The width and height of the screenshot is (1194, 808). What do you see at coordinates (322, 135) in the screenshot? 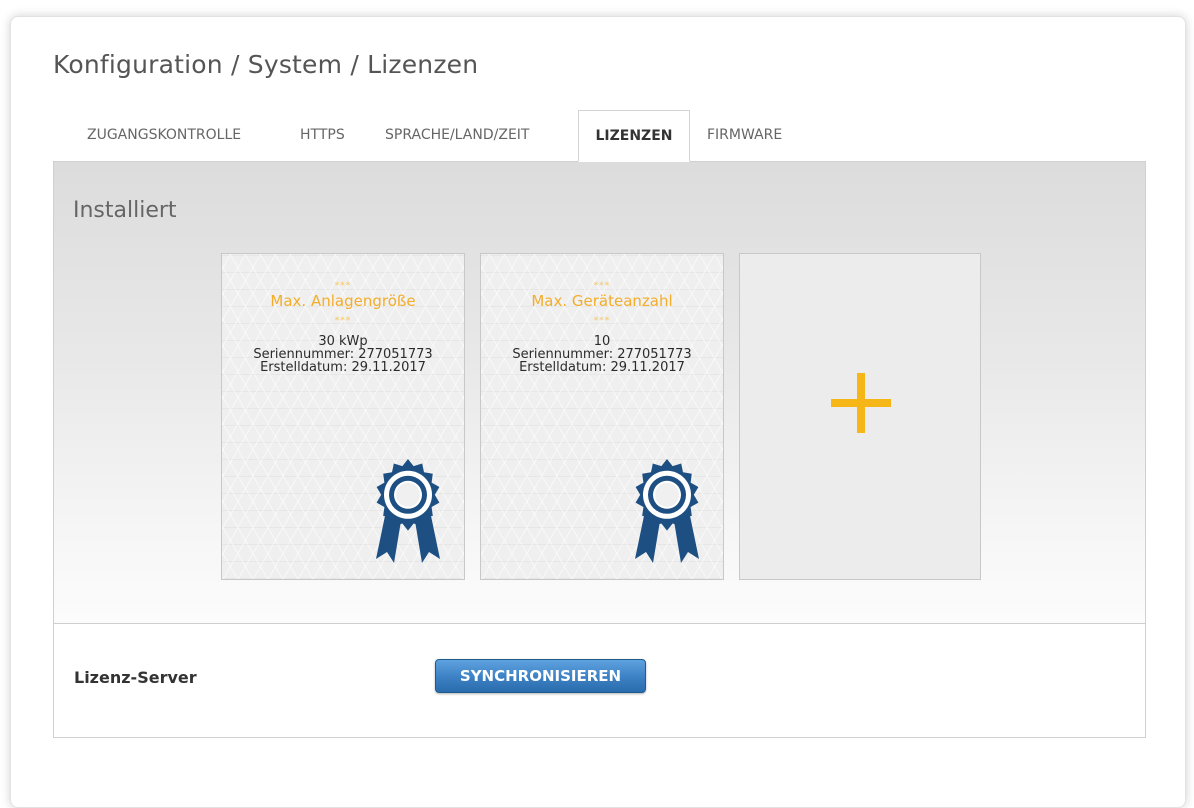
I see `tab-https: HTTPS` at bounding box center [322, 135].